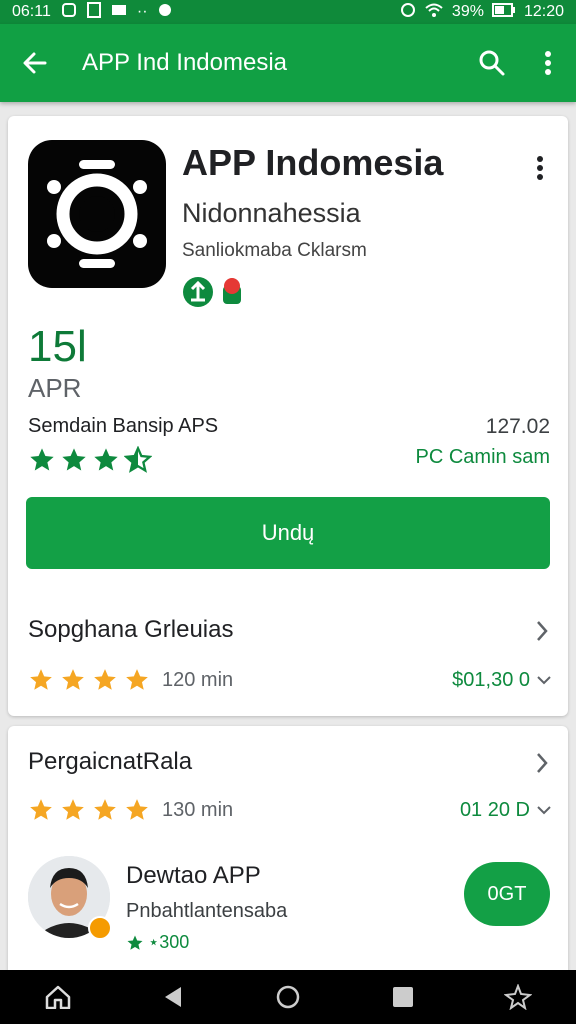  Describe the element at coordinates (198, 809) in the screenshot. I see `rating-count: 130 min` at that location.